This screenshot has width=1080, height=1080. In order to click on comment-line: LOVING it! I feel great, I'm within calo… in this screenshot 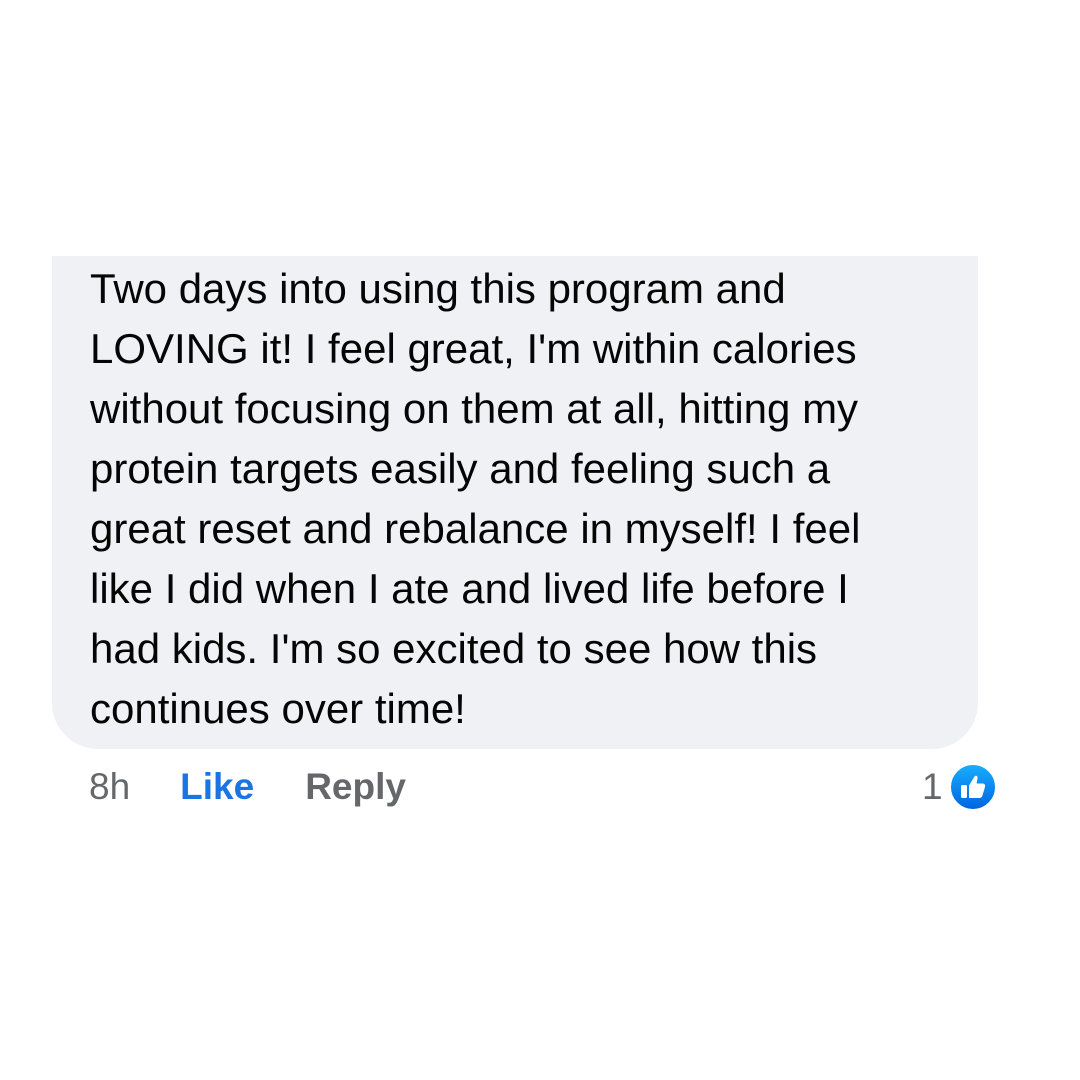, I will do `click(473, 348)`.